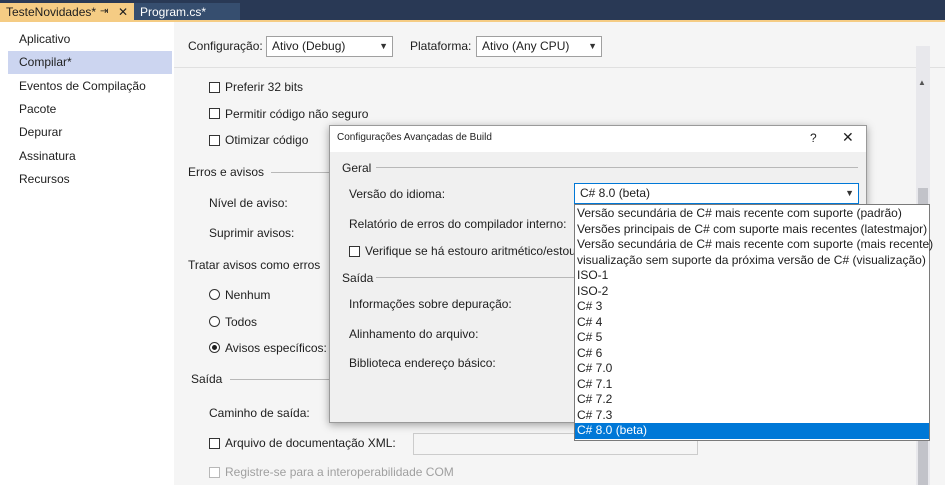 The image size is (945, 485). Describe the element at coordinates (90, 109) in the screenshot. I see `nav-item-pacote: Pacote` at that location.